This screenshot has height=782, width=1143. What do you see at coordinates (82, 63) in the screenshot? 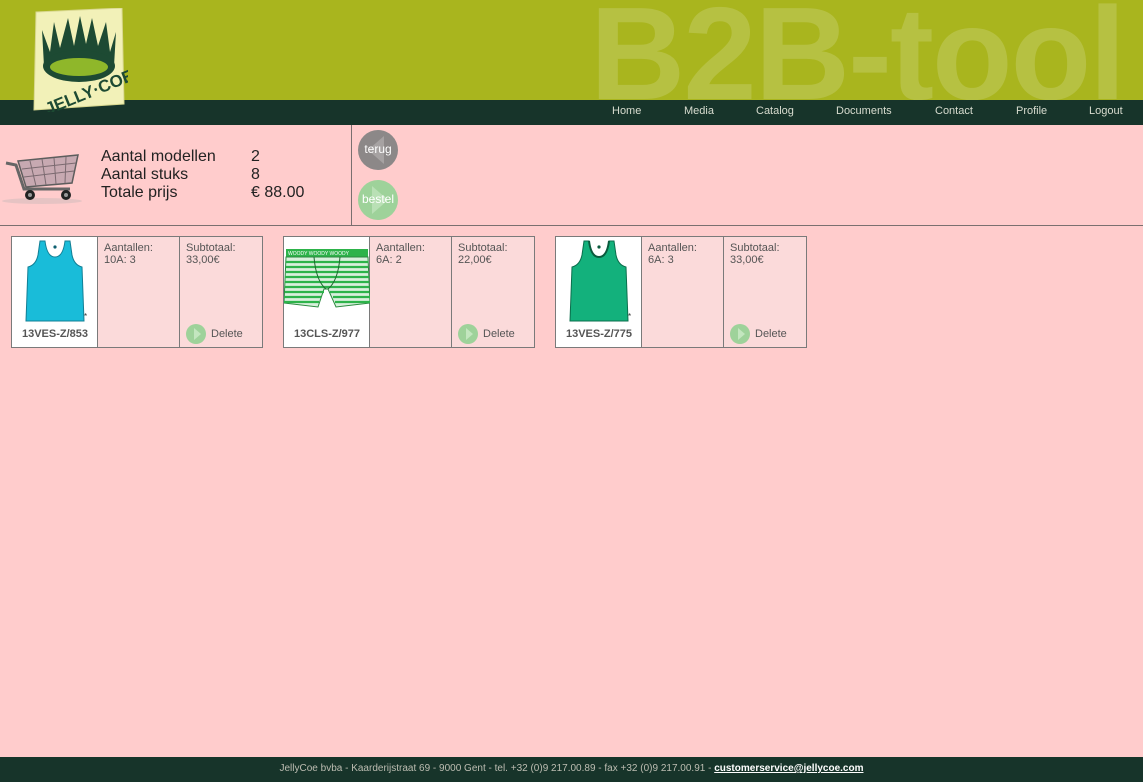
I see `jellycoe-logo: JELLY·COE` at bounding box center [82, 63].